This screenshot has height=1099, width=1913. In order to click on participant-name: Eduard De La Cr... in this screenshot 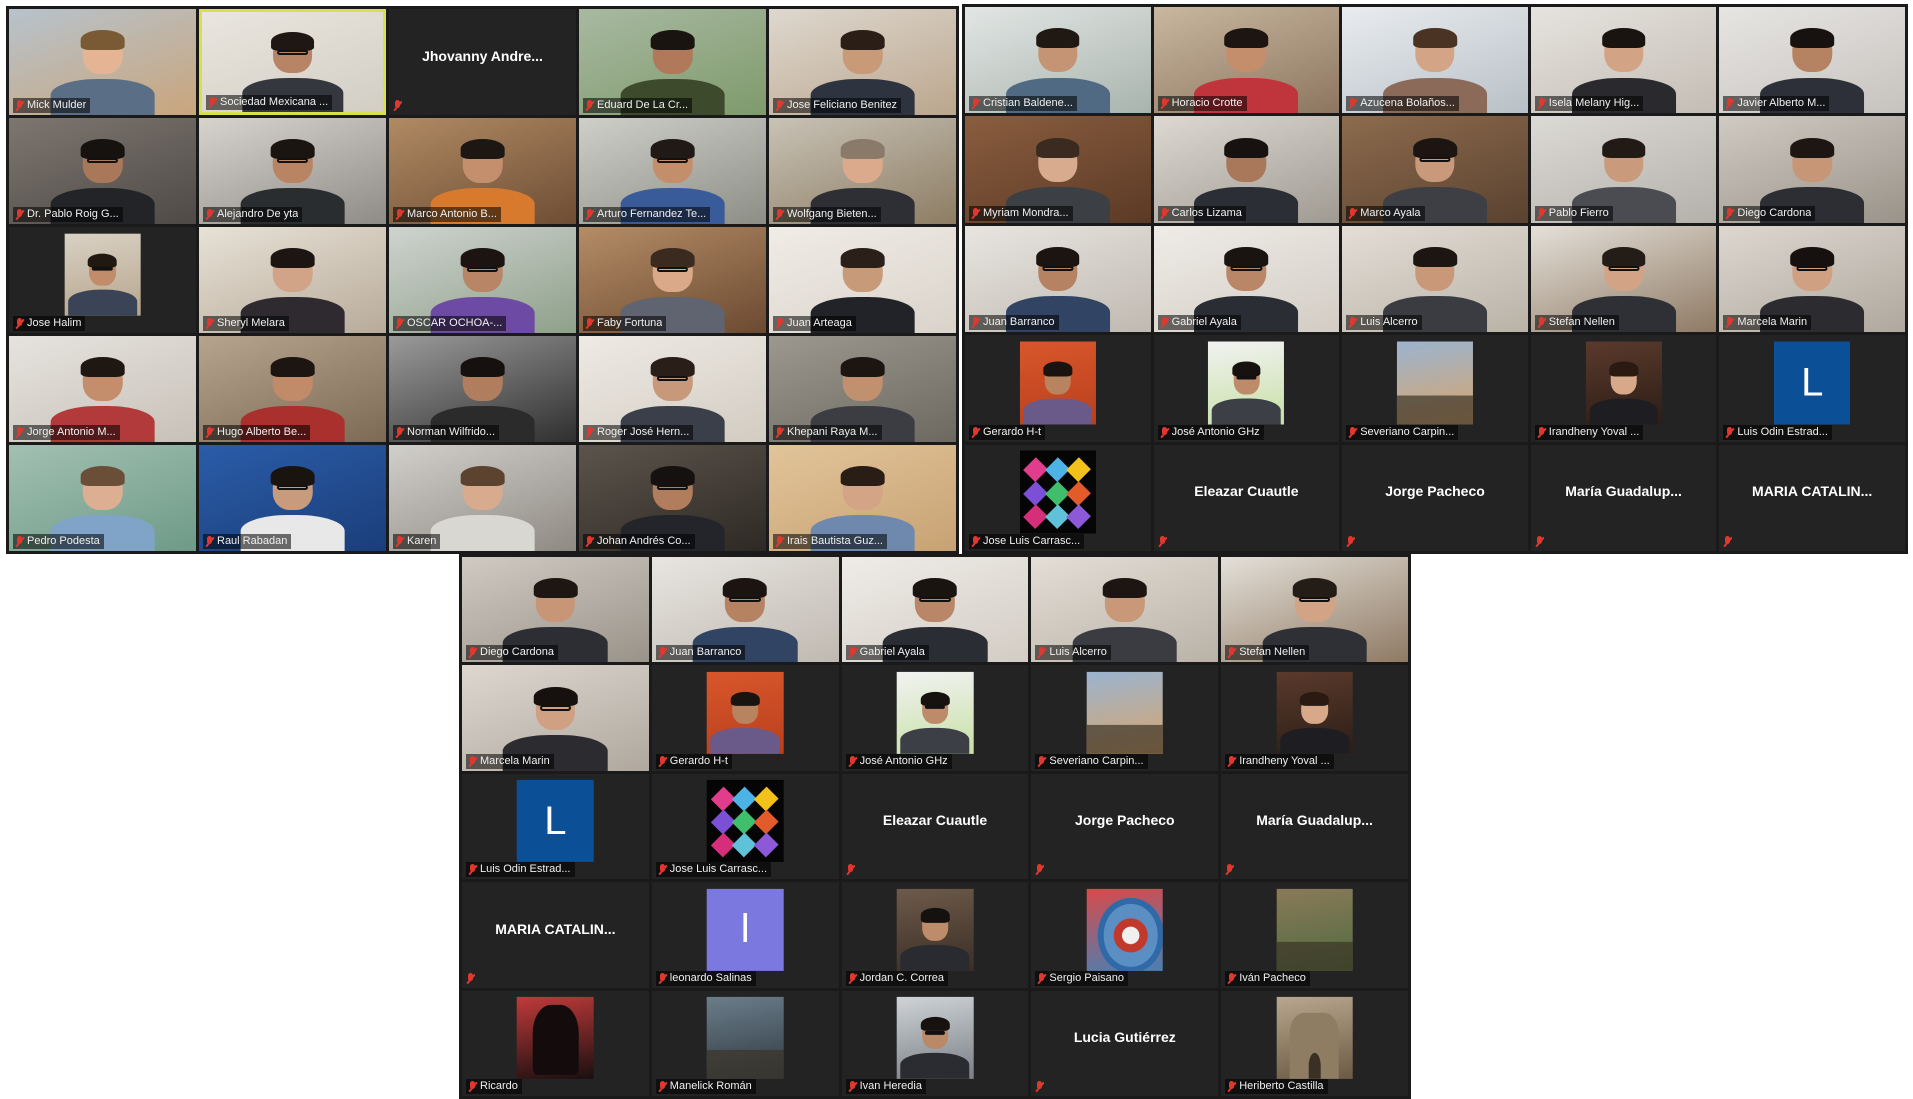, I will do `click(643, 105)`.